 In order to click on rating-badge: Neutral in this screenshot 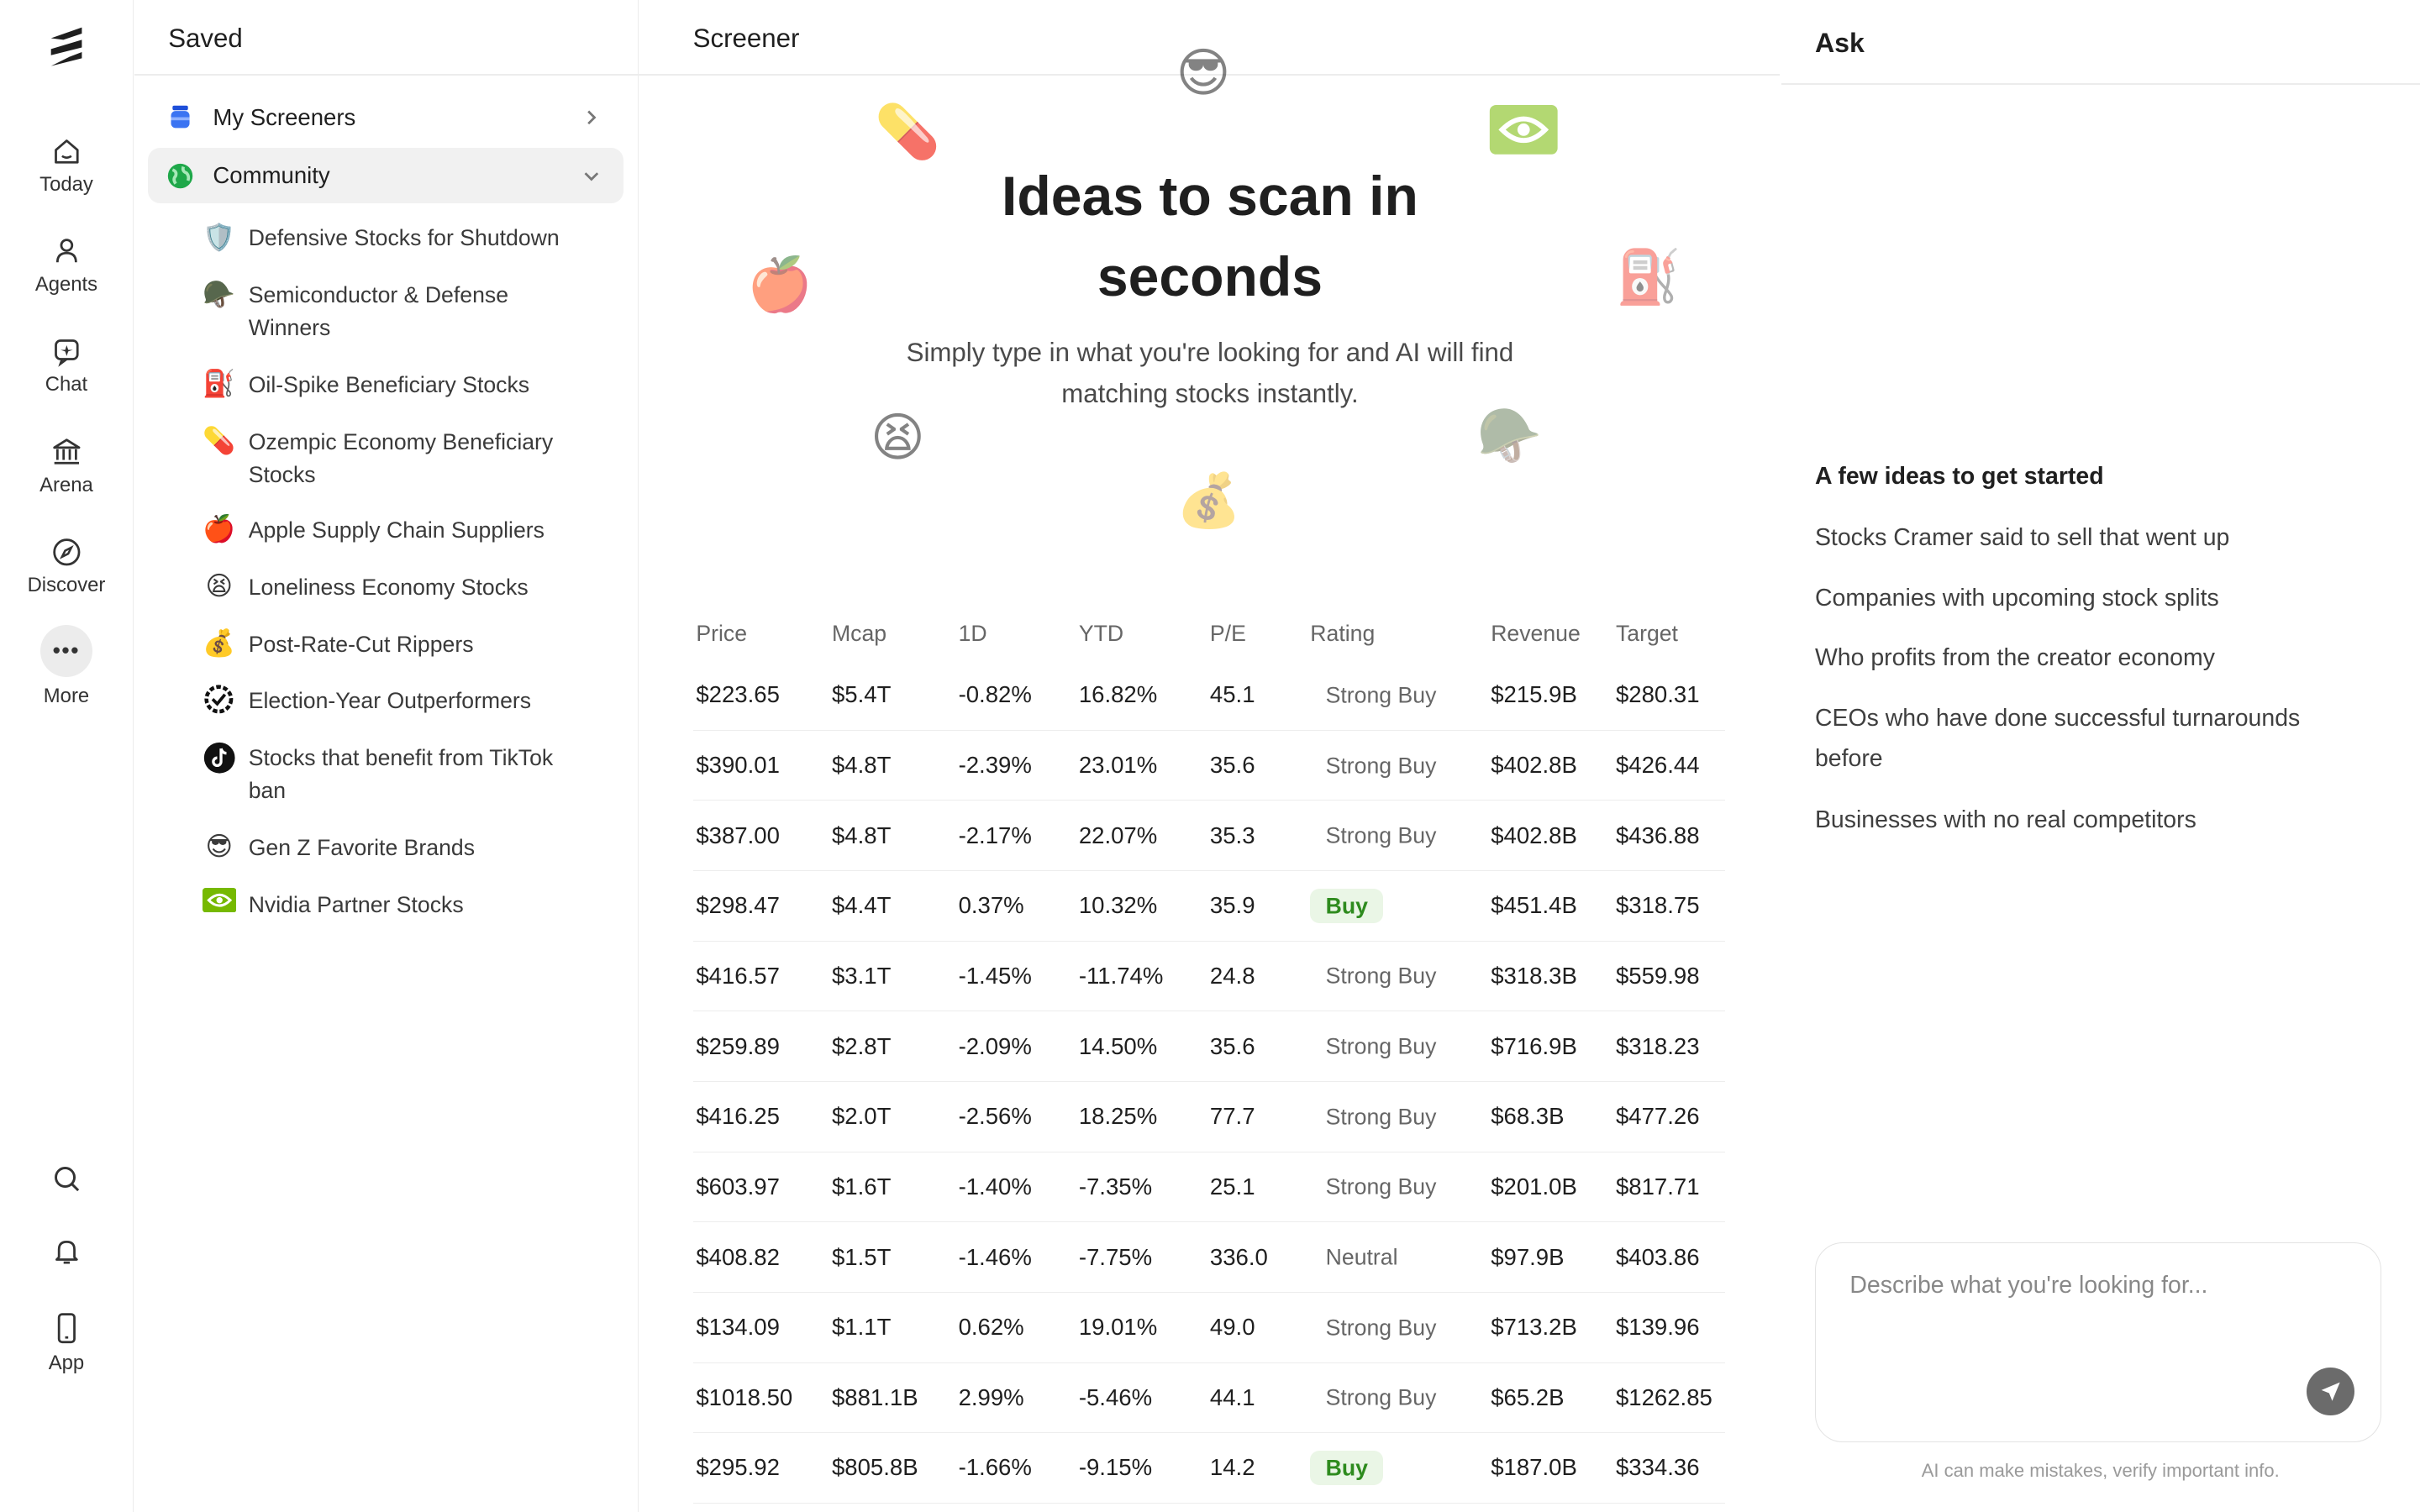, I will do `click(1361, 1257)`.